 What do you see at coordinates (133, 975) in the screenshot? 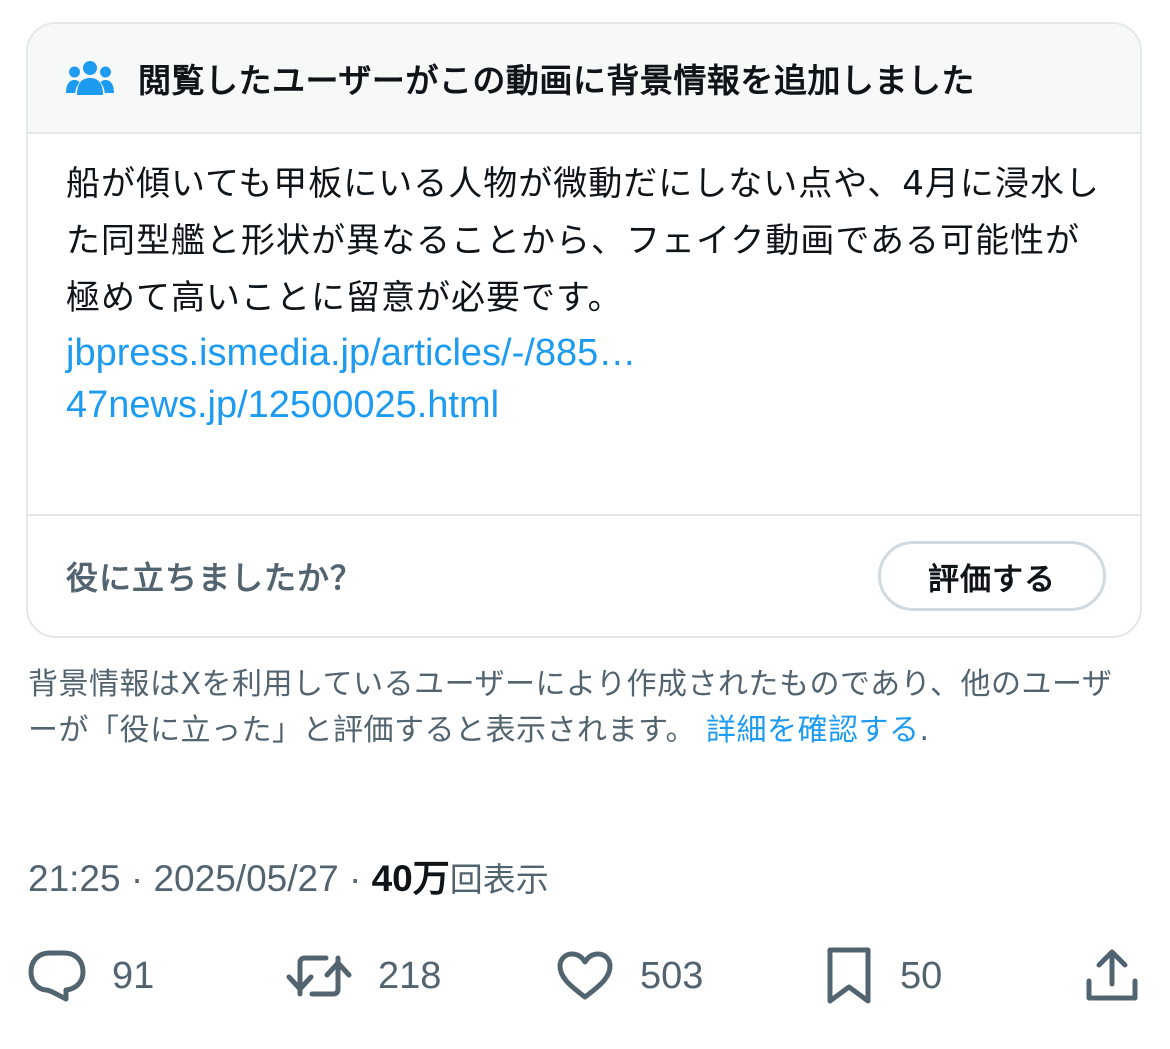
I see `reply-count: 91` at bounding box center [133, 975].